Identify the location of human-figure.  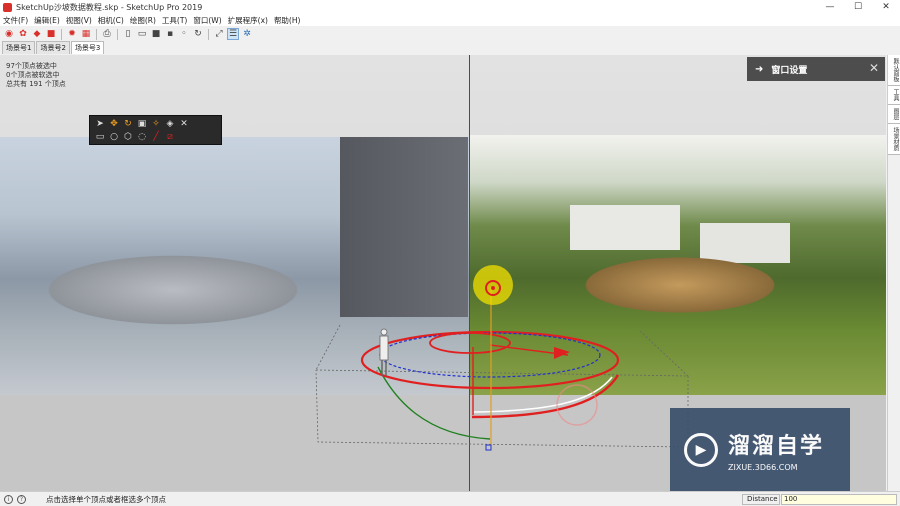
(384, 352).